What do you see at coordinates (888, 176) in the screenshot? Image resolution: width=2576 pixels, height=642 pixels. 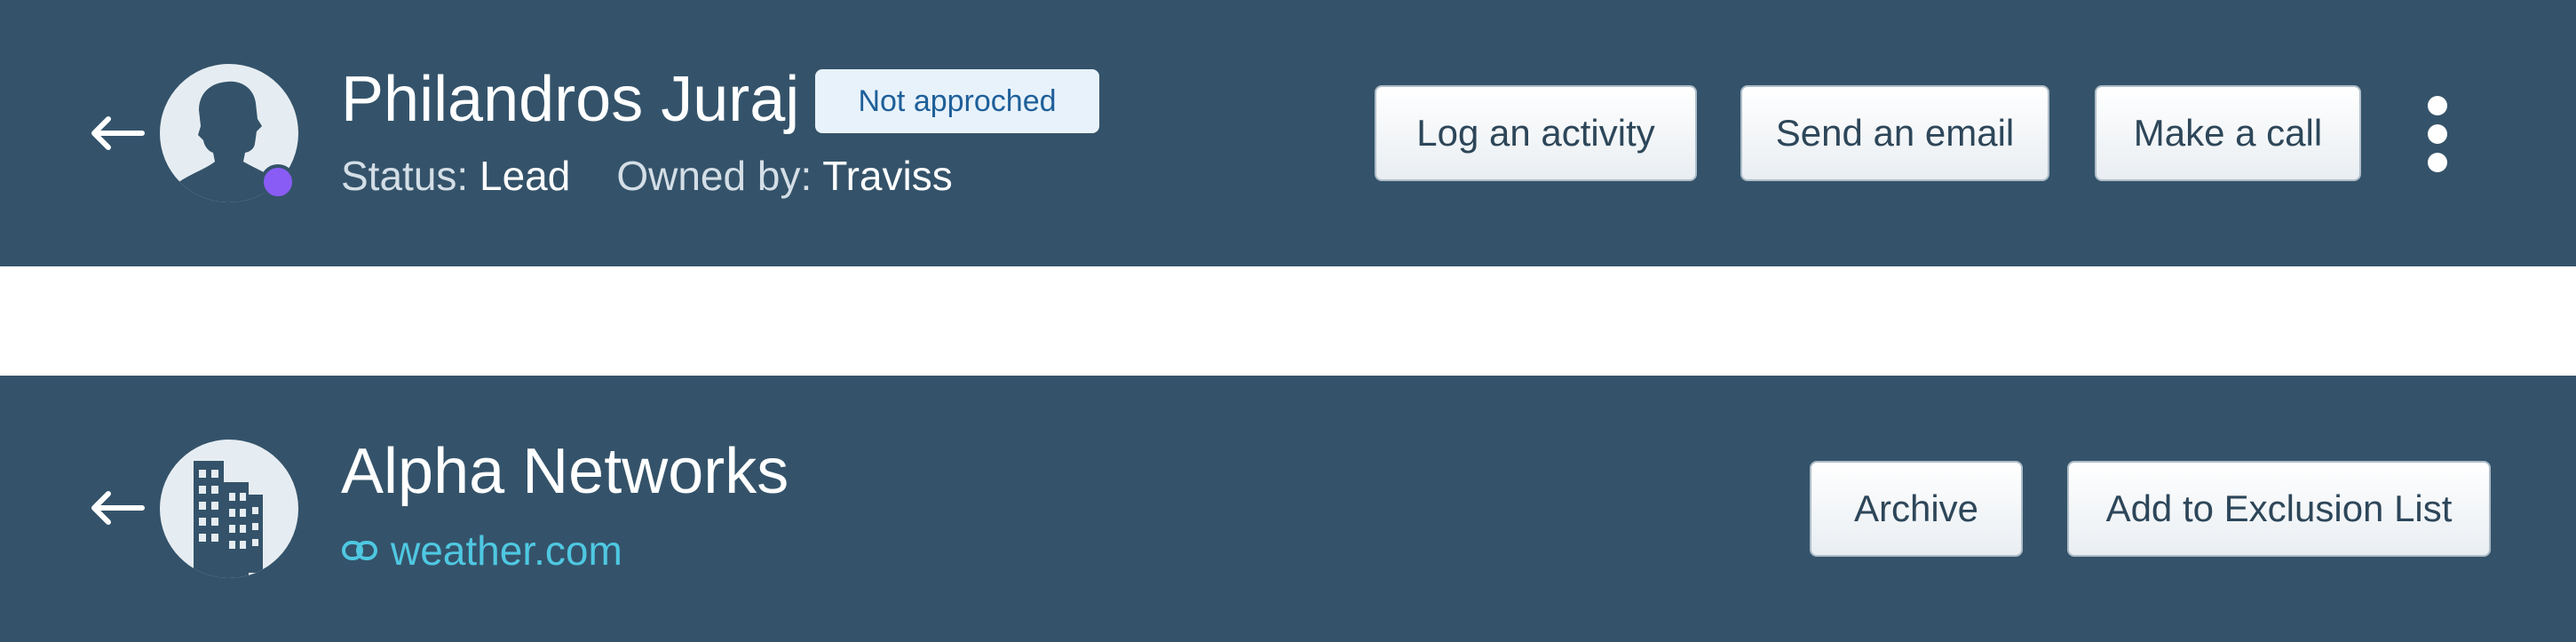 I see `owner-value: Traviss` at bounding box center [888, 176].